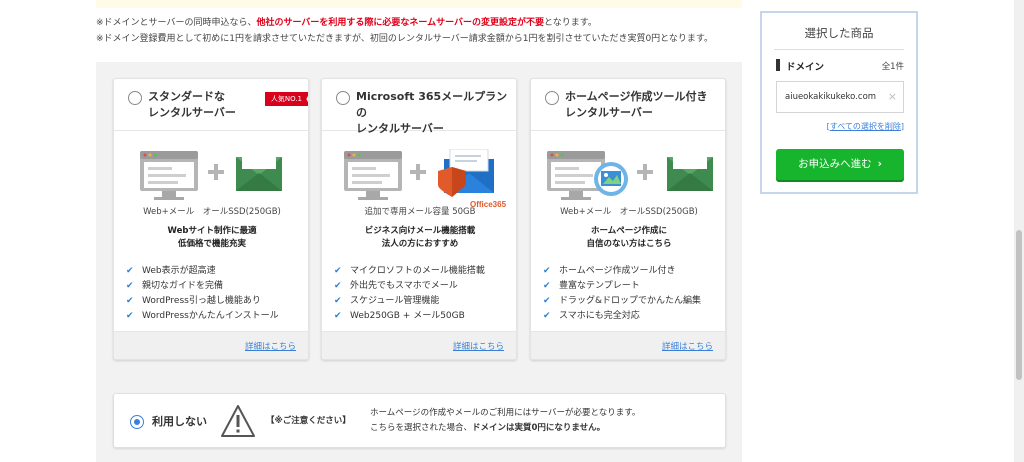 This screenshot has height=462, width=1024. I want to click on feature-item: WordPress引っ越し機能あり, so click(202, 301).